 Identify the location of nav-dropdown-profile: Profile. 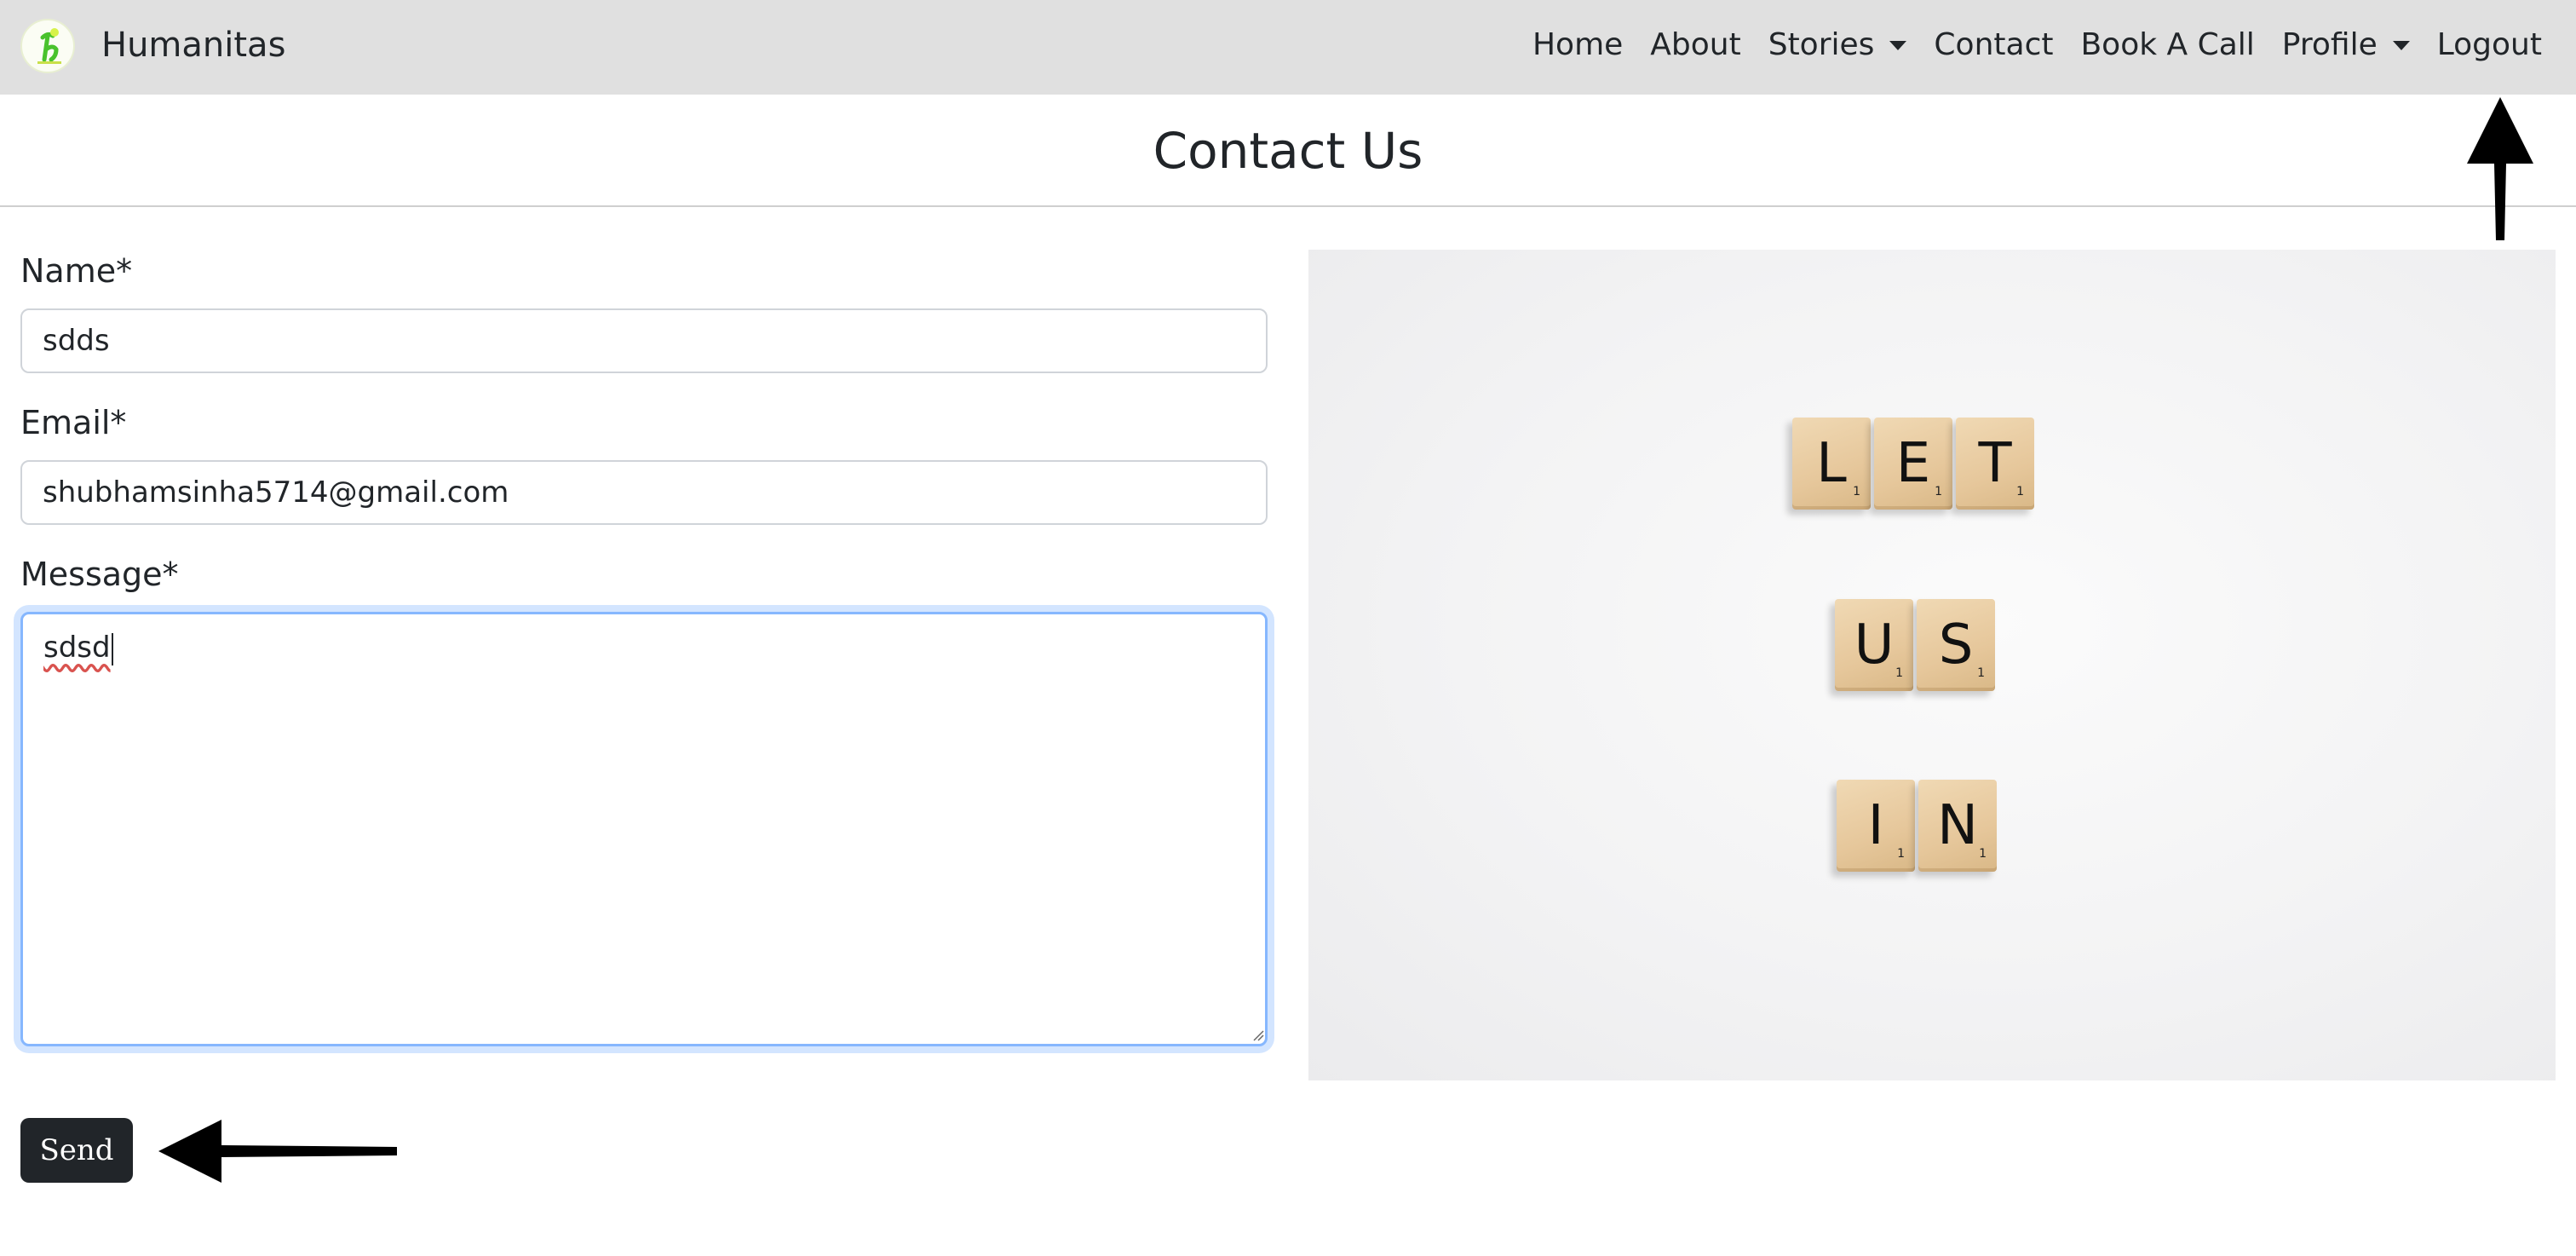
(2346, 45).